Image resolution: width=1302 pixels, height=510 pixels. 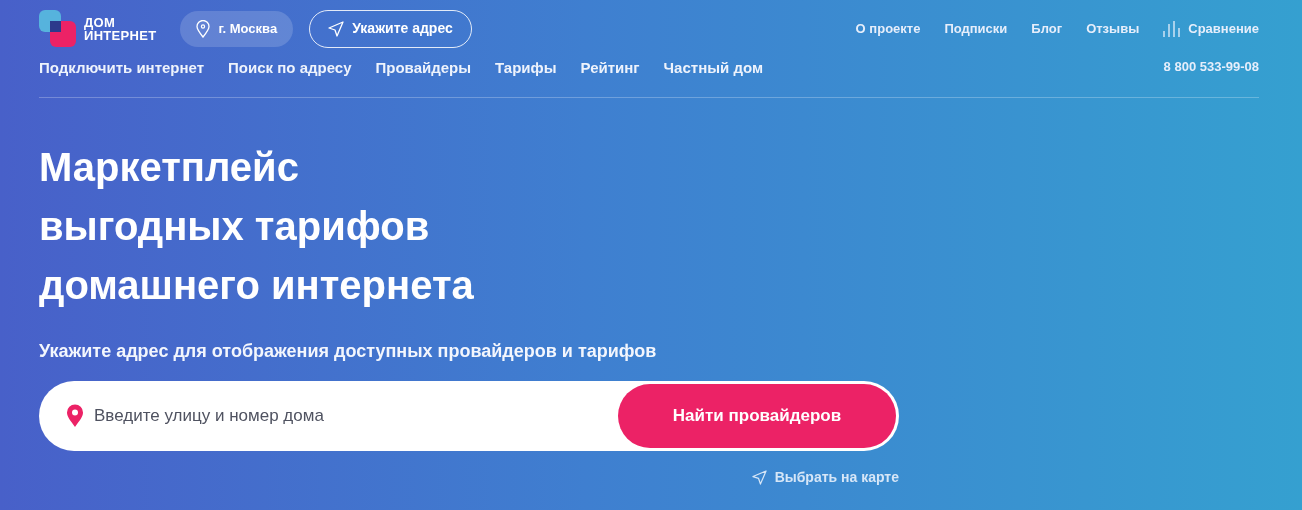 What do you see at coordinates (825, 477) in the screenshot?
I see `choose-on-map-link: Выбрать на карте` at bounding box center [825, 477].